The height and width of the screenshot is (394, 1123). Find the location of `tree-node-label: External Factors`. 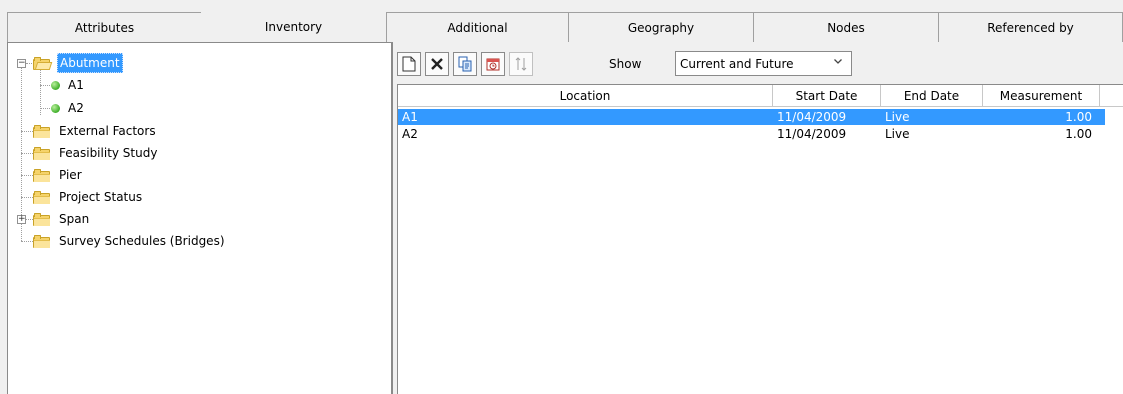

tree-node-label: External Factors is located at coordinates (107, 131).